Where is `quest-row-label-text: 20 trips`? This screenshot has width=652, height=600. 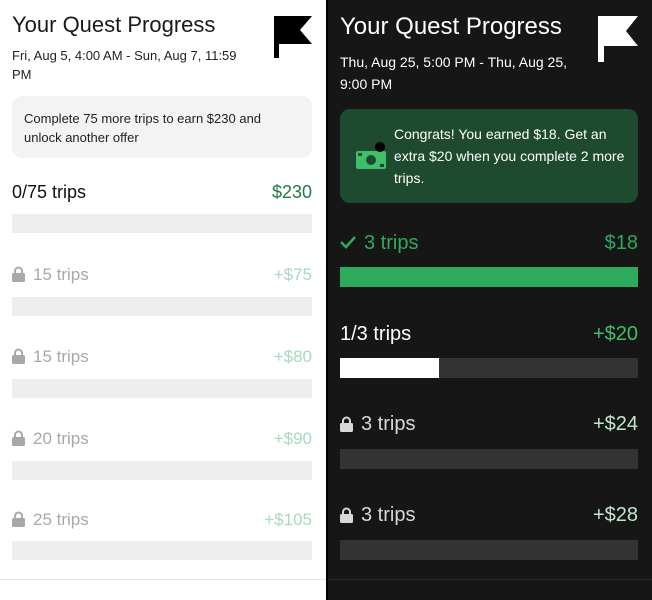 quest-row-label-text: 20 trips is located at coordinates (61, 438).